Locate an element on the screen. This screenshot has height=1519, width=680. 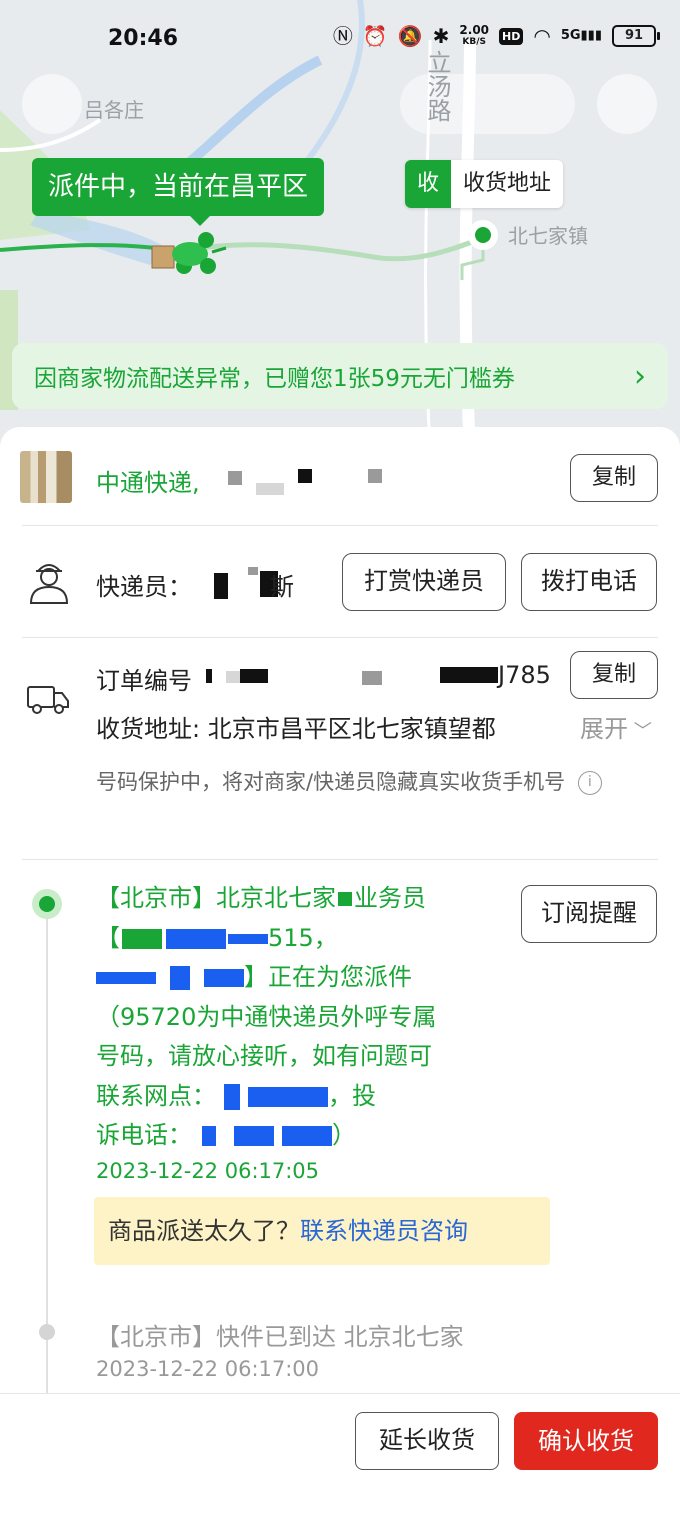
order-number-suffix: J785 is located at coordinates (524, 675).